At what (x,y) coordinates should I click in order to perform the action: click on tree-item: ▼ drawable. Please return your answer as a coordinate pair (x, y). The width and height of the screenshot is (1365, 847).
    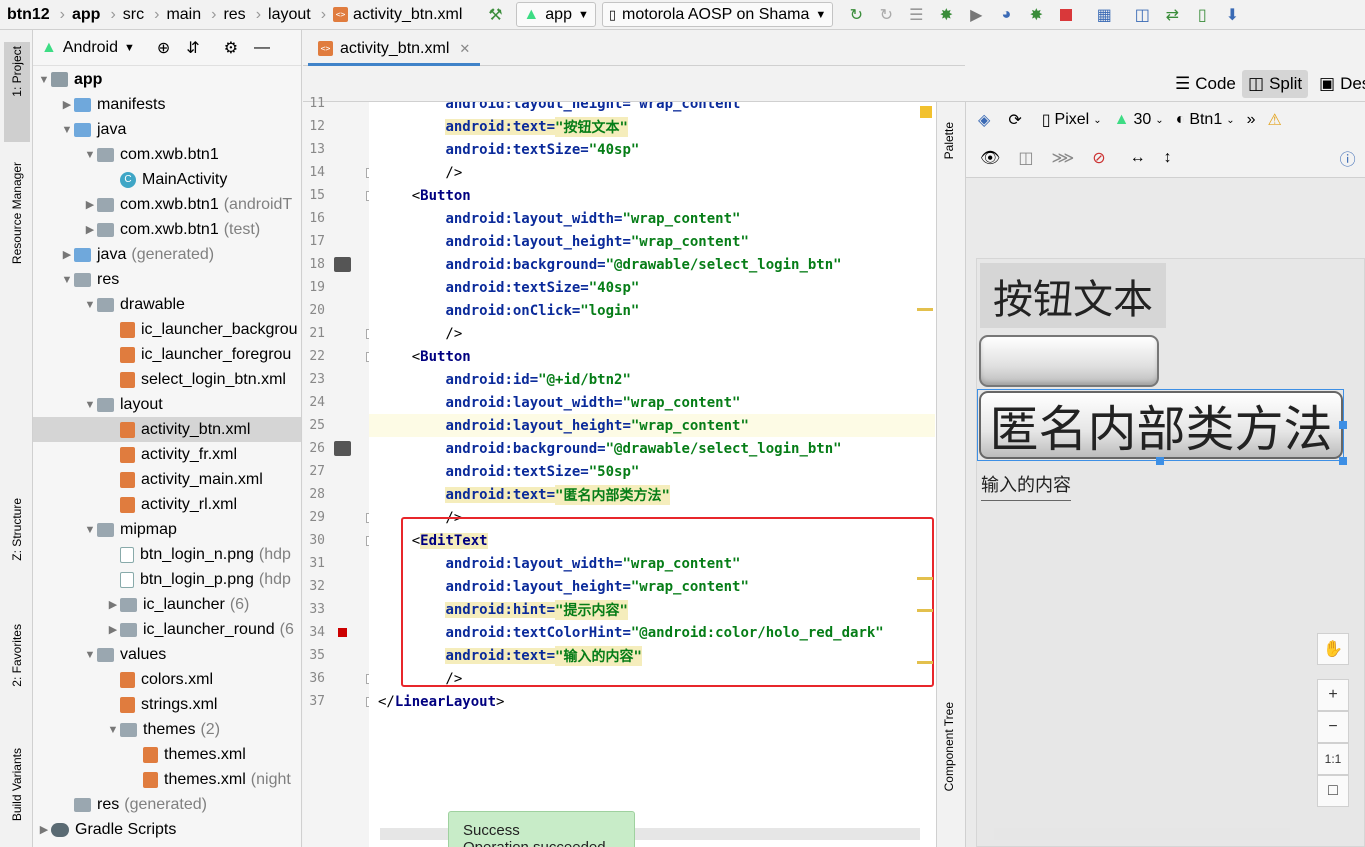
    Looking at the image, I should click on (167, 304).